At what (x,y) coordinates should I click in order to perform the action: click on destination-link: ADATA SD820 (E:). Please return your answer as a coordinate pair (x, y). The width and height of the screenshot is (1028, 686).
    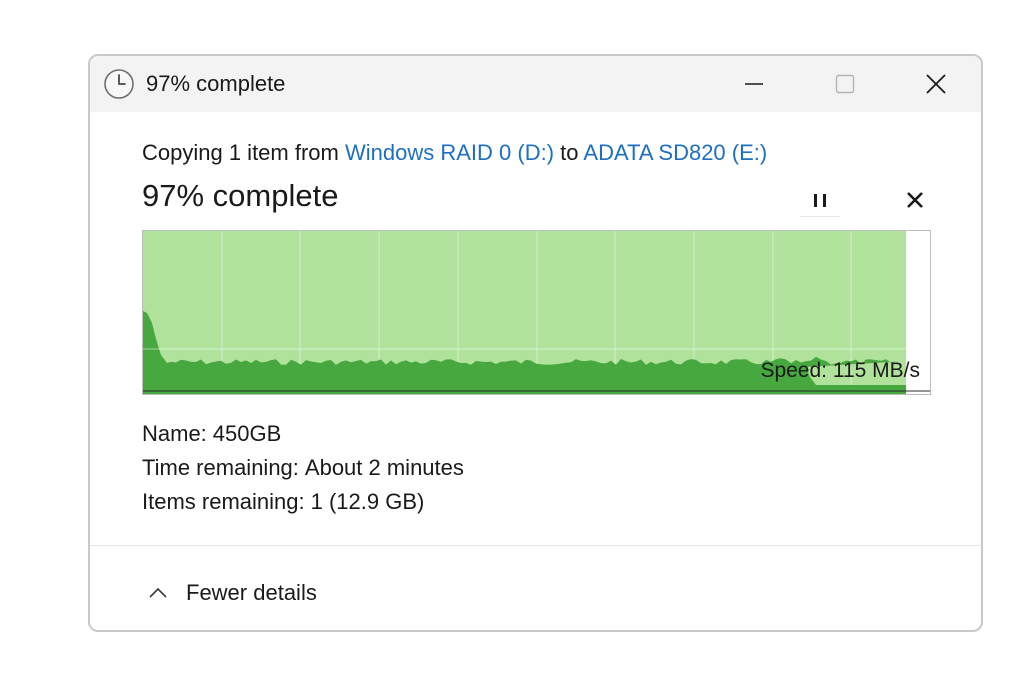
    Looking at the image, I should click on (675, 152).